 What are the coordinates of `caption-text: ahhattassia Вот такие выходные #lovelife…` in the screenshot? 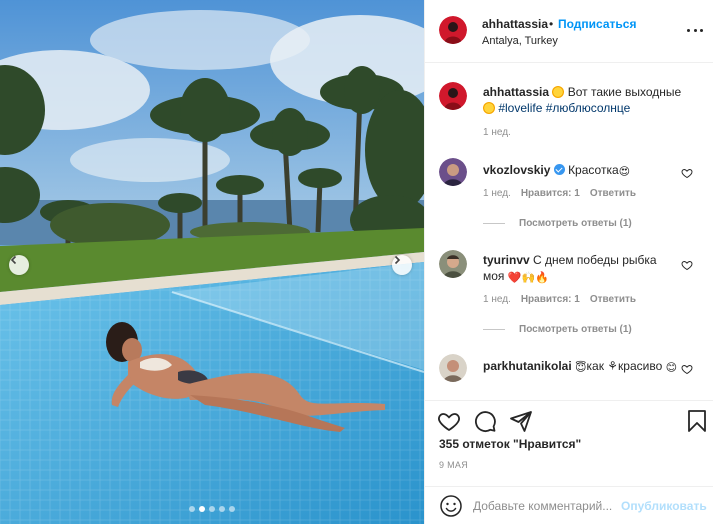 It's located at (588, 100).